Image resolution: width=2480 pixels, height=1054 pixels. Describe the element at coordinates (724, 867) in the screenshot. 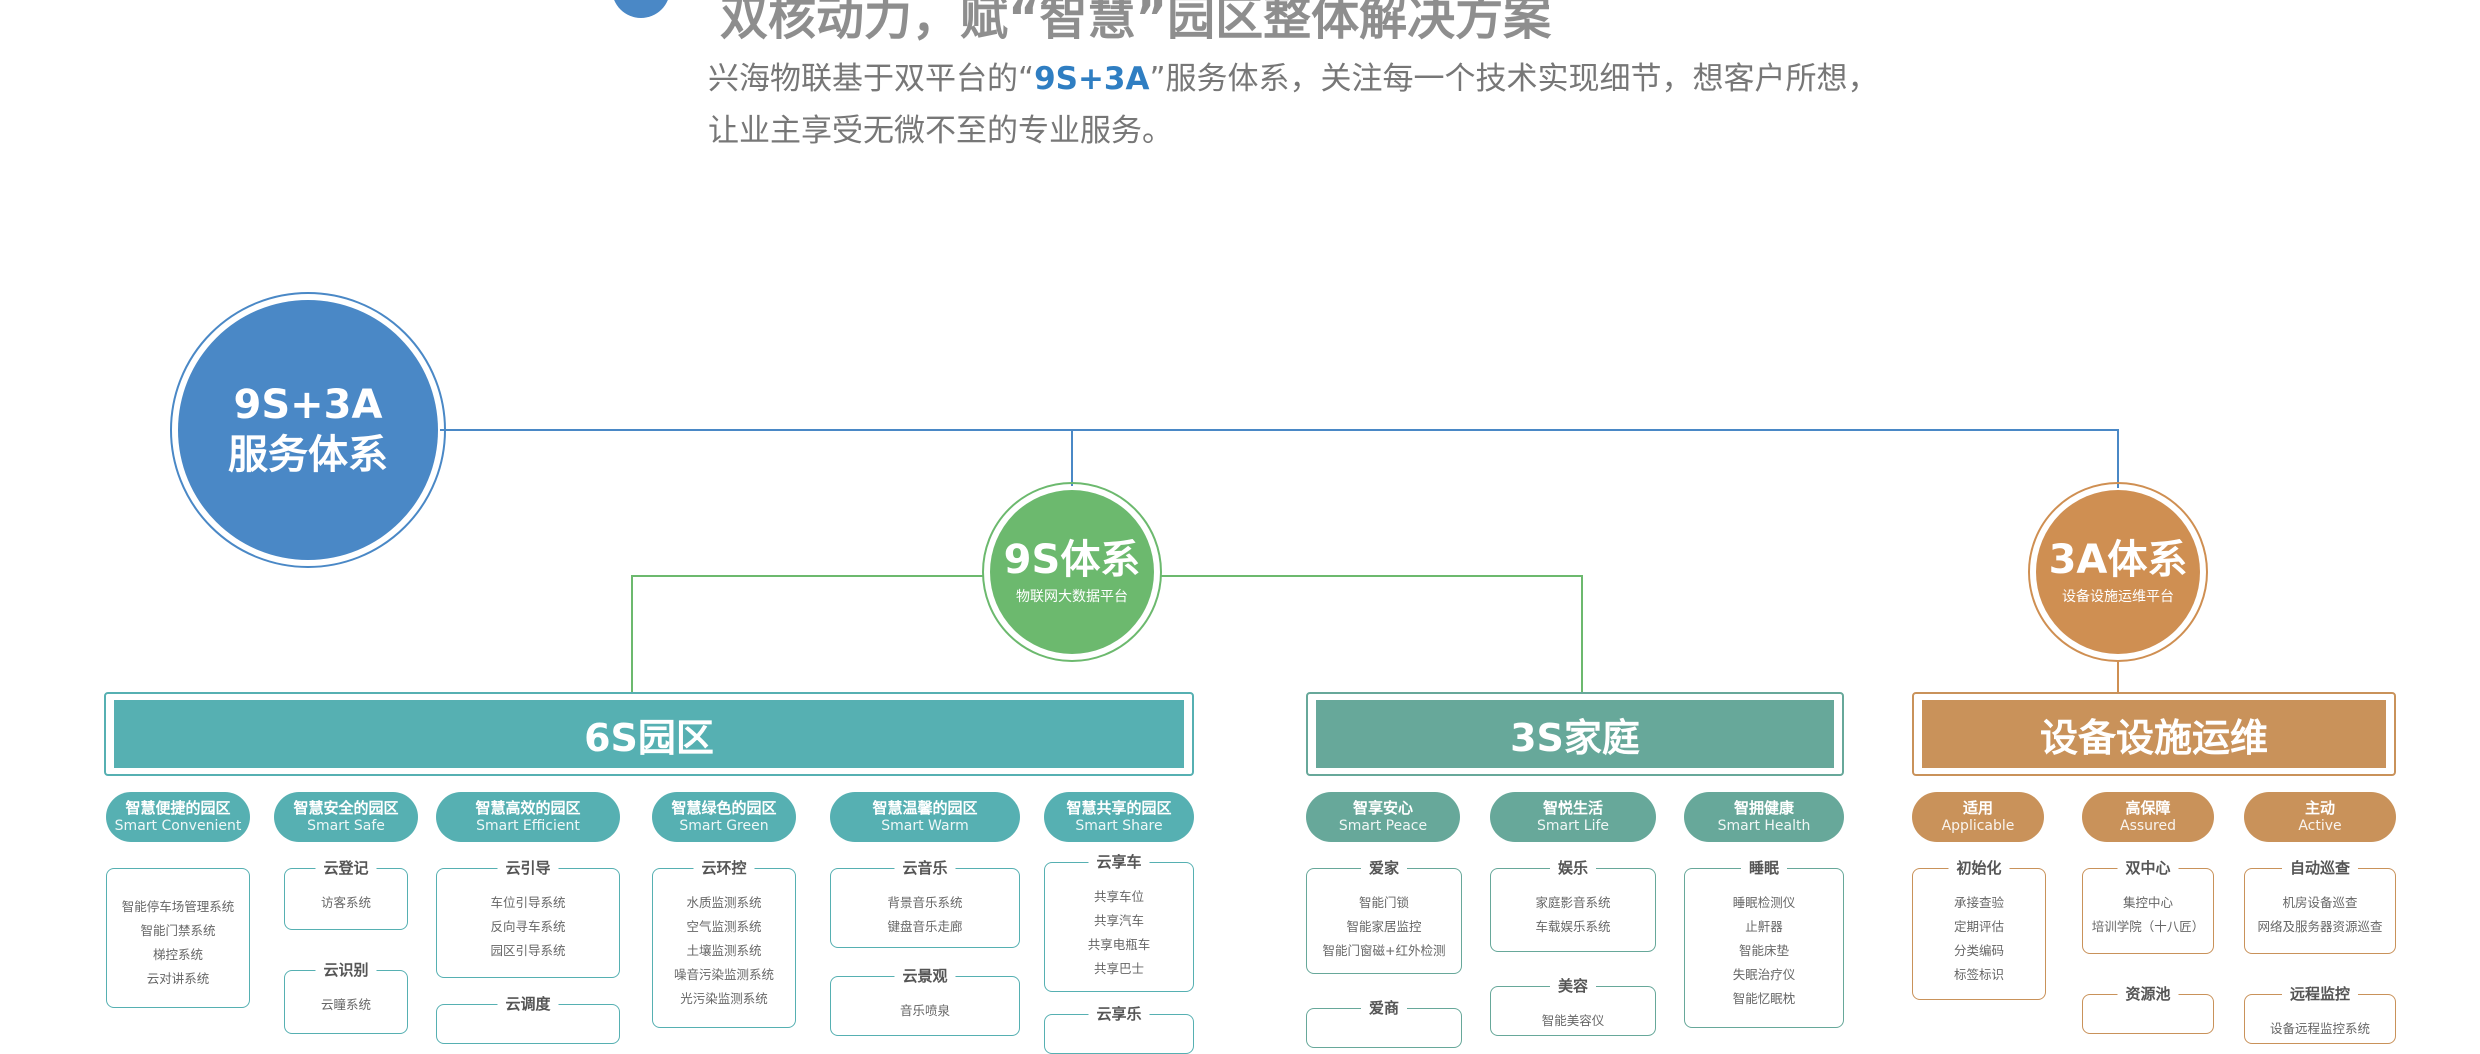

I see `box-title: 云环控` at that location.